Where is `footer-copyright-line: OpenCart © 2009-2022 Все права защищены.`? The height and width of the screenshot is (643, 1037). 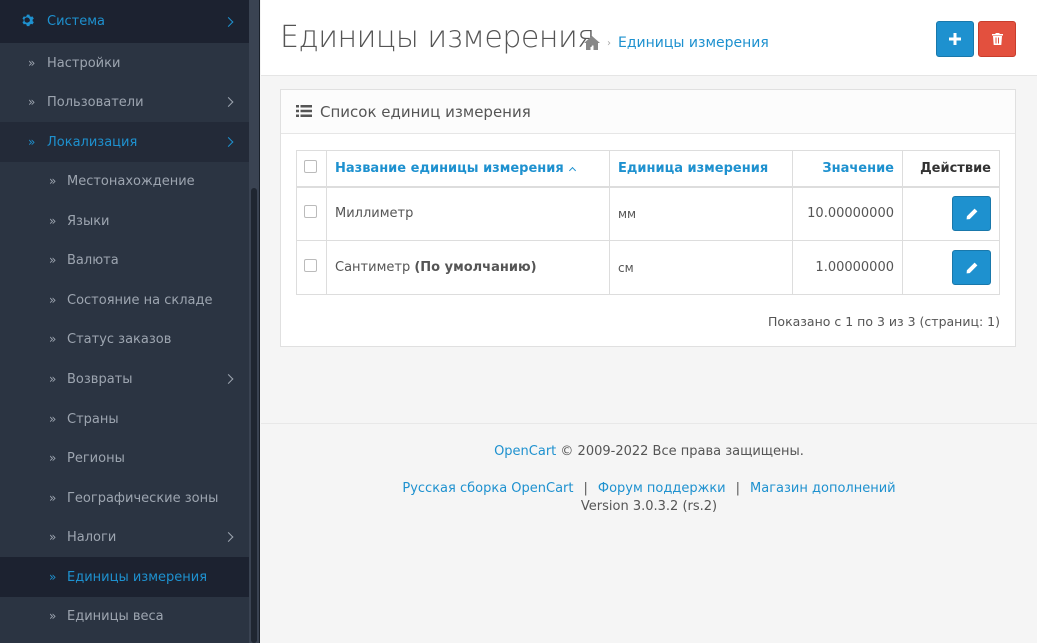 footer-copyright-line: OpenCart © 2009-2022 Все права защищены. is located at coordinates (649, 451).